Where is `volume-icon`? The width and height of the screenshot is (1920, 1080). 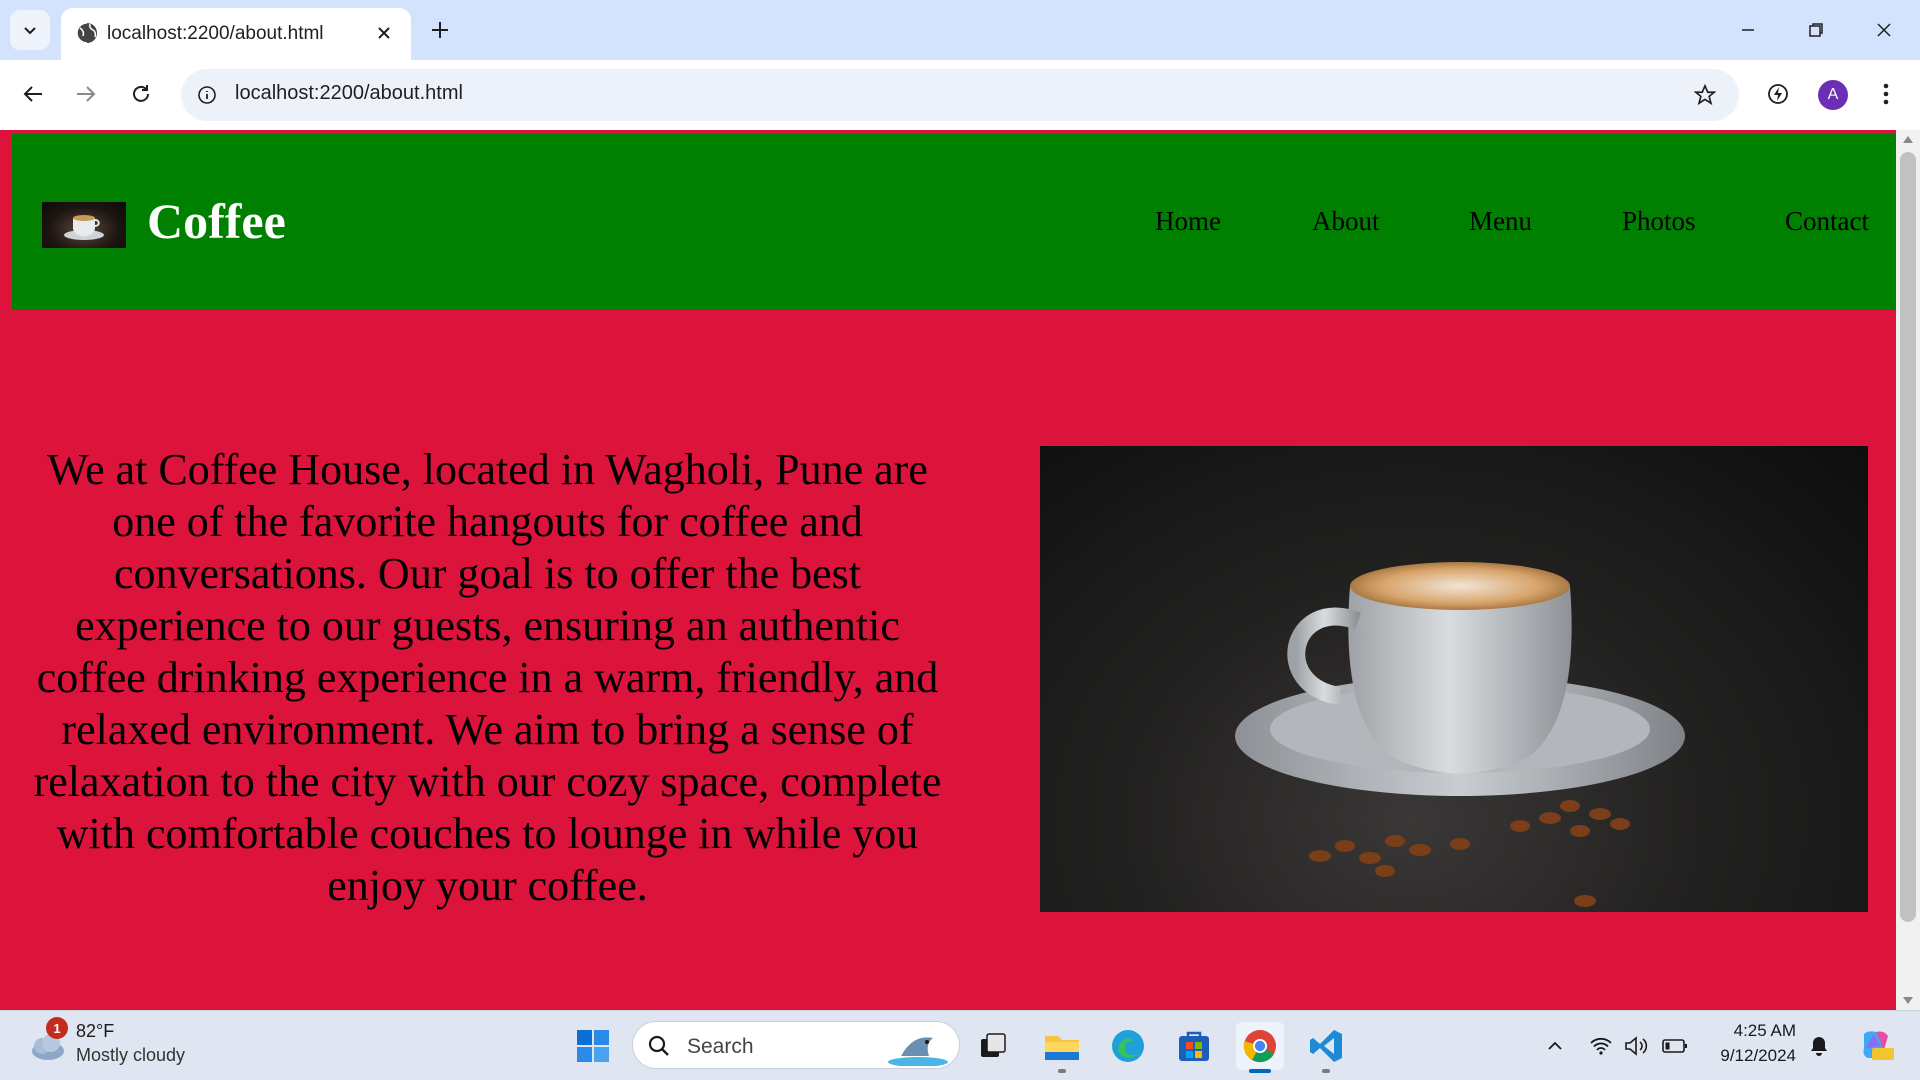
volume-icon is located at coordinates (1636, 1046).